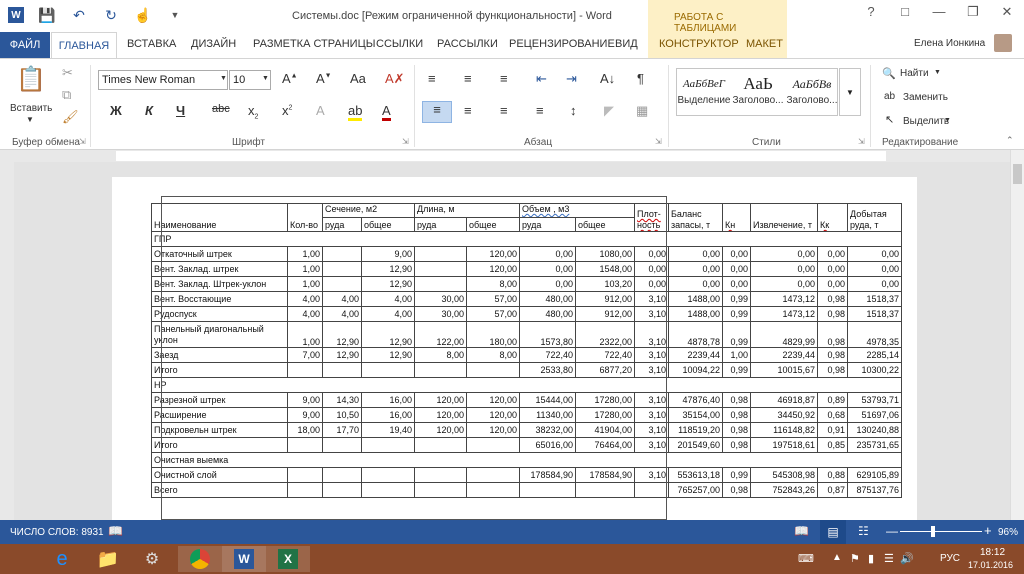 This screenshot has height=574, width=1024. What do you see at coordinates (863, 531) in the screenshot?
I see `web-layout-icon: ☷` at bounding box center [863, 531].